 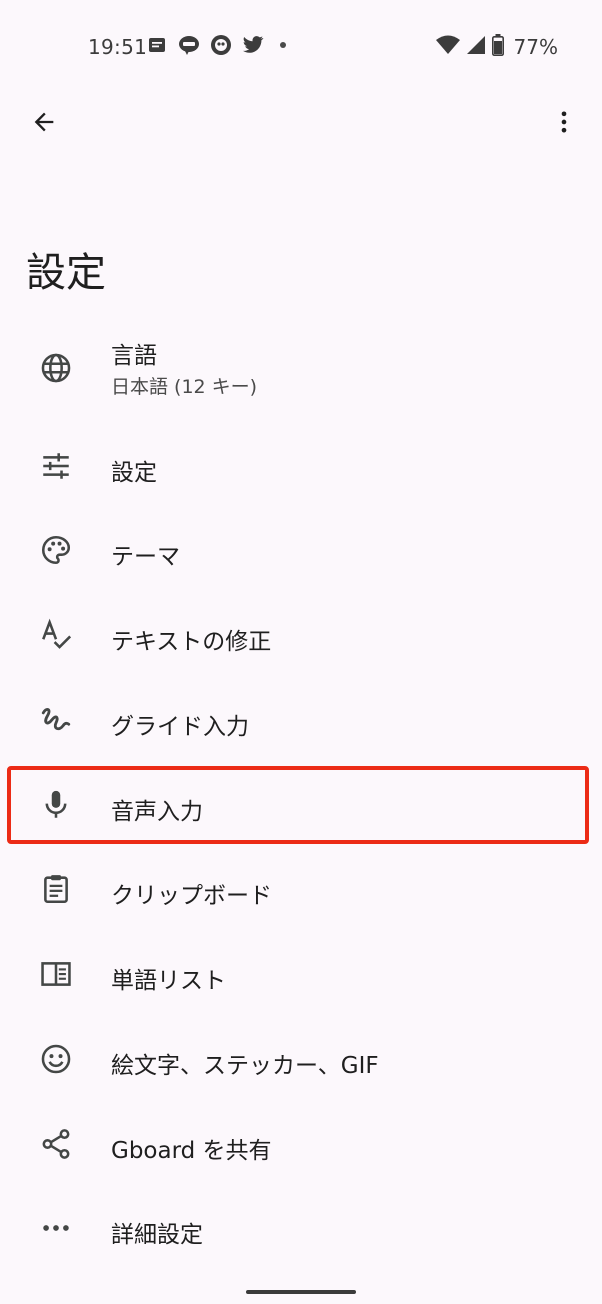 I want to click on status-time: 19:51, so click(x=118, y=47).